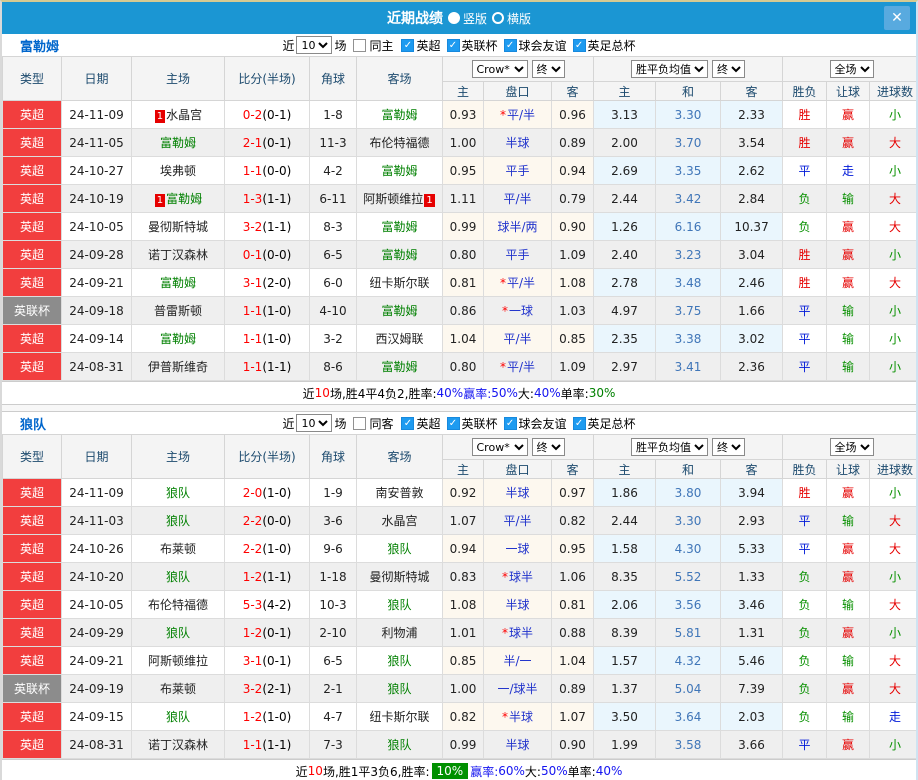 This screenshot has height=780, width=918. Describe the element at coordinates (463, 91) in the screenshot. I see `col-odds-home: 主` at that location.